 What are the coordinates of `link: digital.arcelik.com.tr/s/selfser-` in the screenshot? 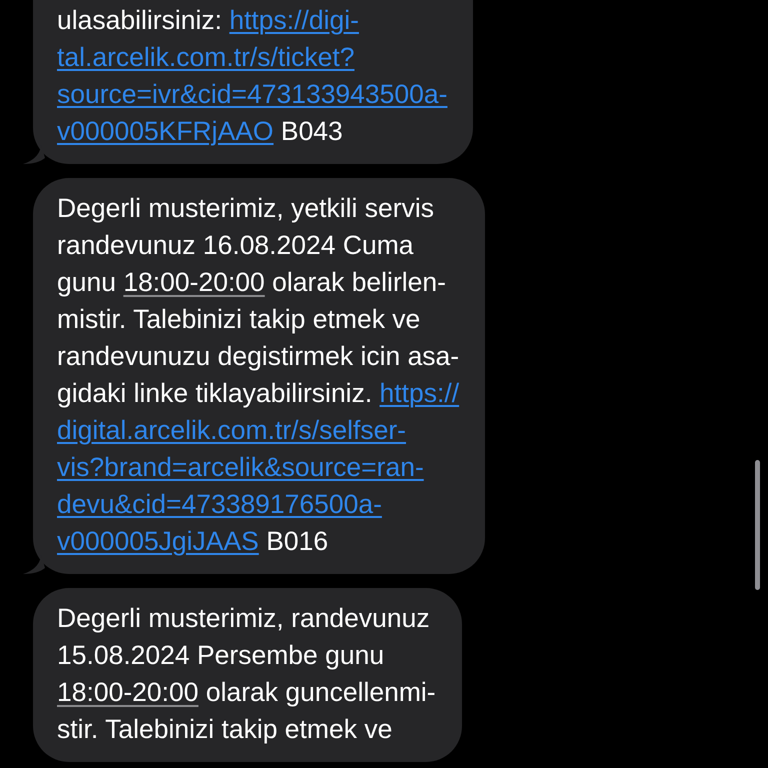 It's located at (231, 430).